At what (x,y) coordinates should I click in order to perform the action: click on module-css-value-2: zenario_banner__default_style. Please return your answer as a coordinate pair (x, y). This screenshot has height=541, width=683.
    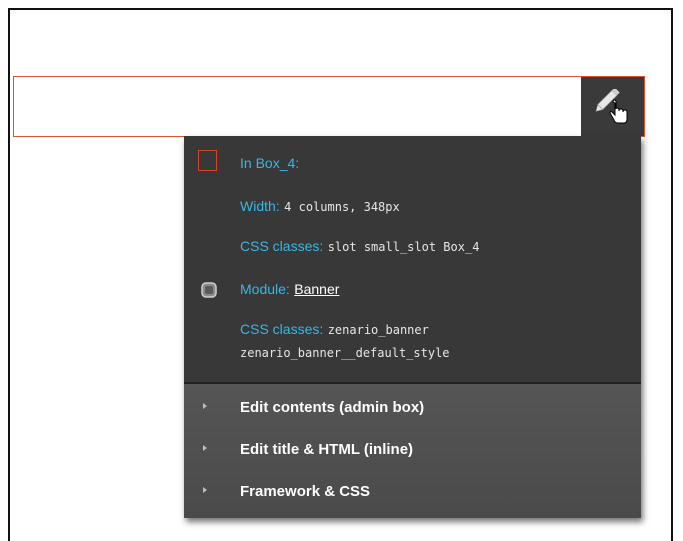
    Looking at the image, I should click on (345, 353).